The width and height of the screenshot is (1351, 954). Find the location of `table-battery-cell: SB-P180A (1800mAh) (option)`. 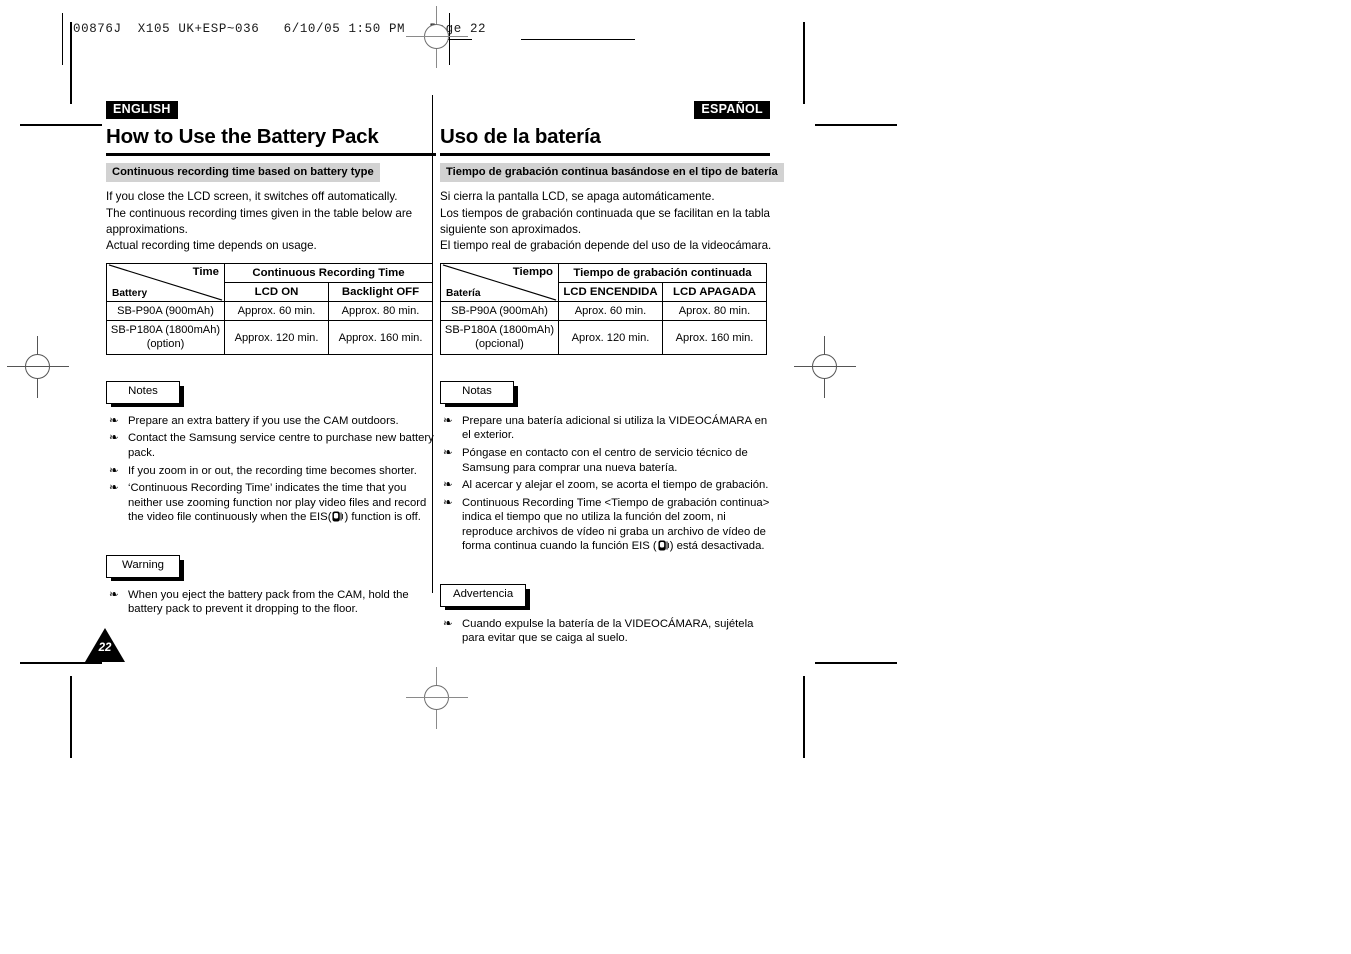

table-battery-cell: SB-P180A (1800mAh) (option) is located at coordinates (165, 338).